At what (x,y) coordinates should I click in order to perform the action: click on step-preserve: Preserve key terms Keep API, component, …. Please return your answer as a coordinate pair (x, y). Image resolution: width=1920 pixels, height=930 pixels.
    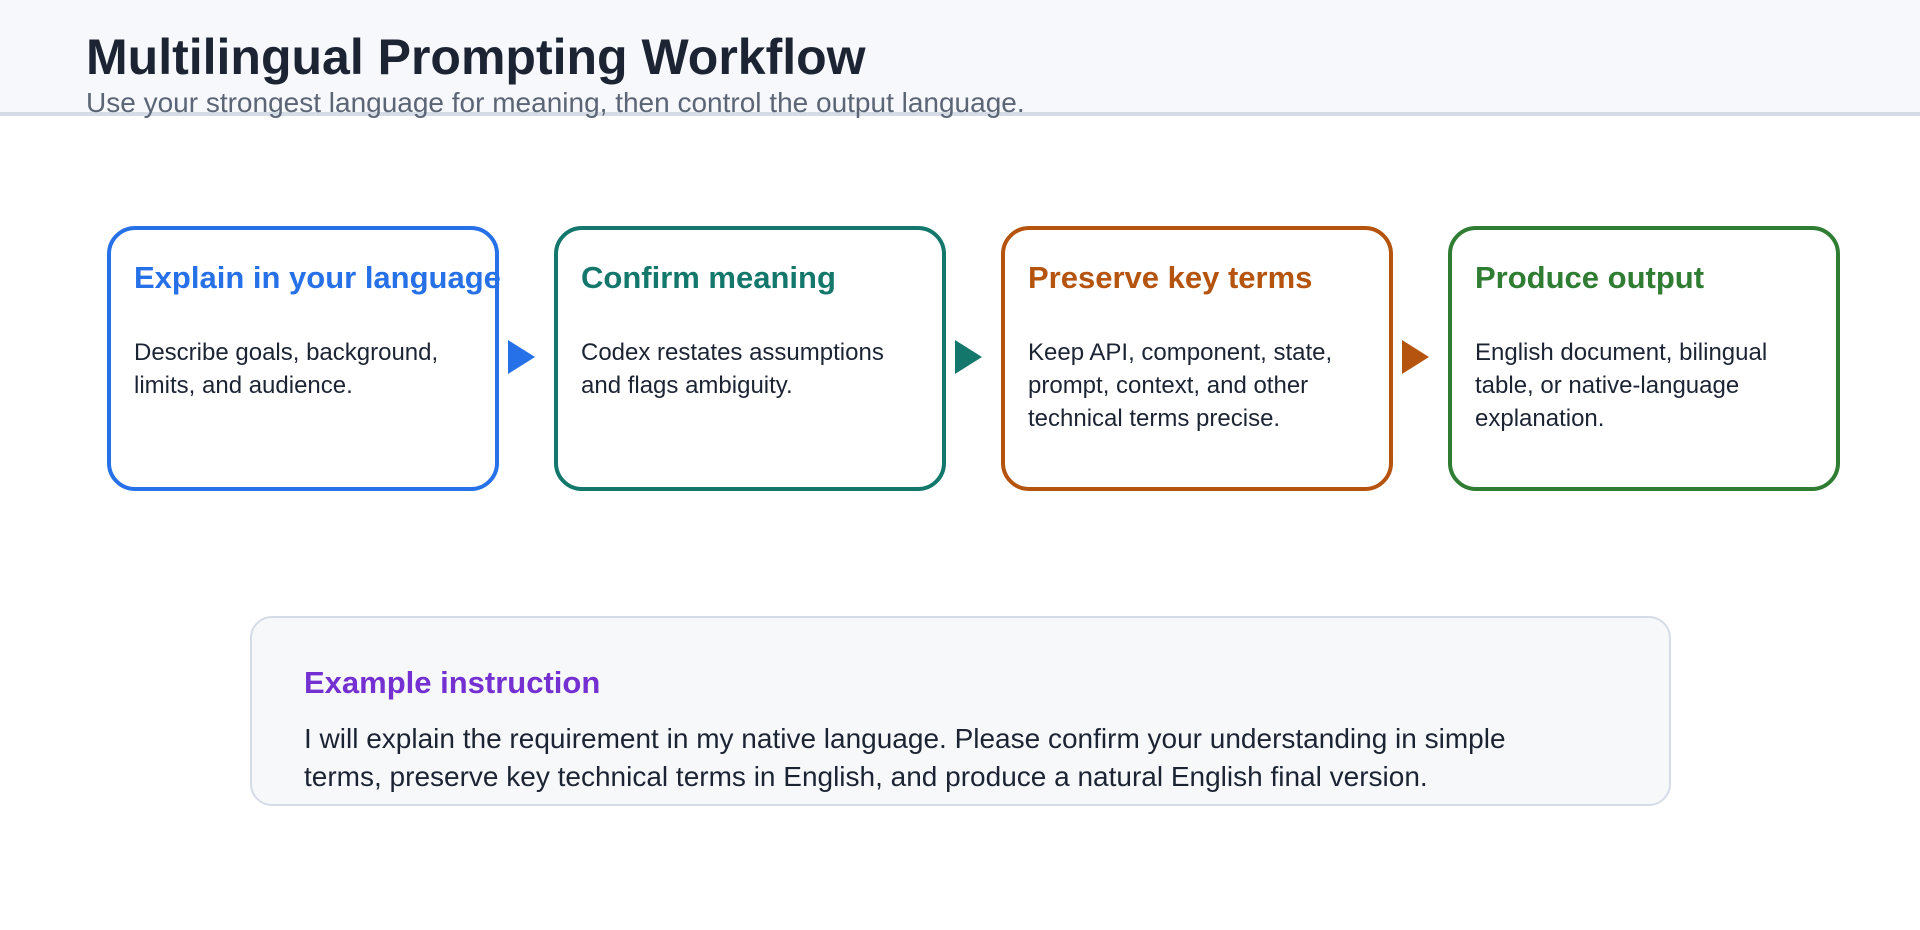
    Looking at the image, I should click on (1197, 358).